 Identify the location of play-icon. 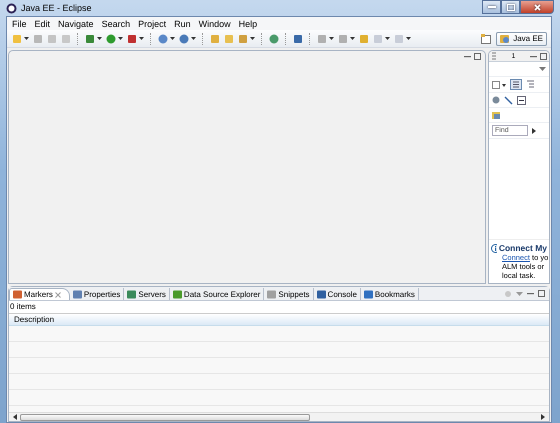
(534, 131).